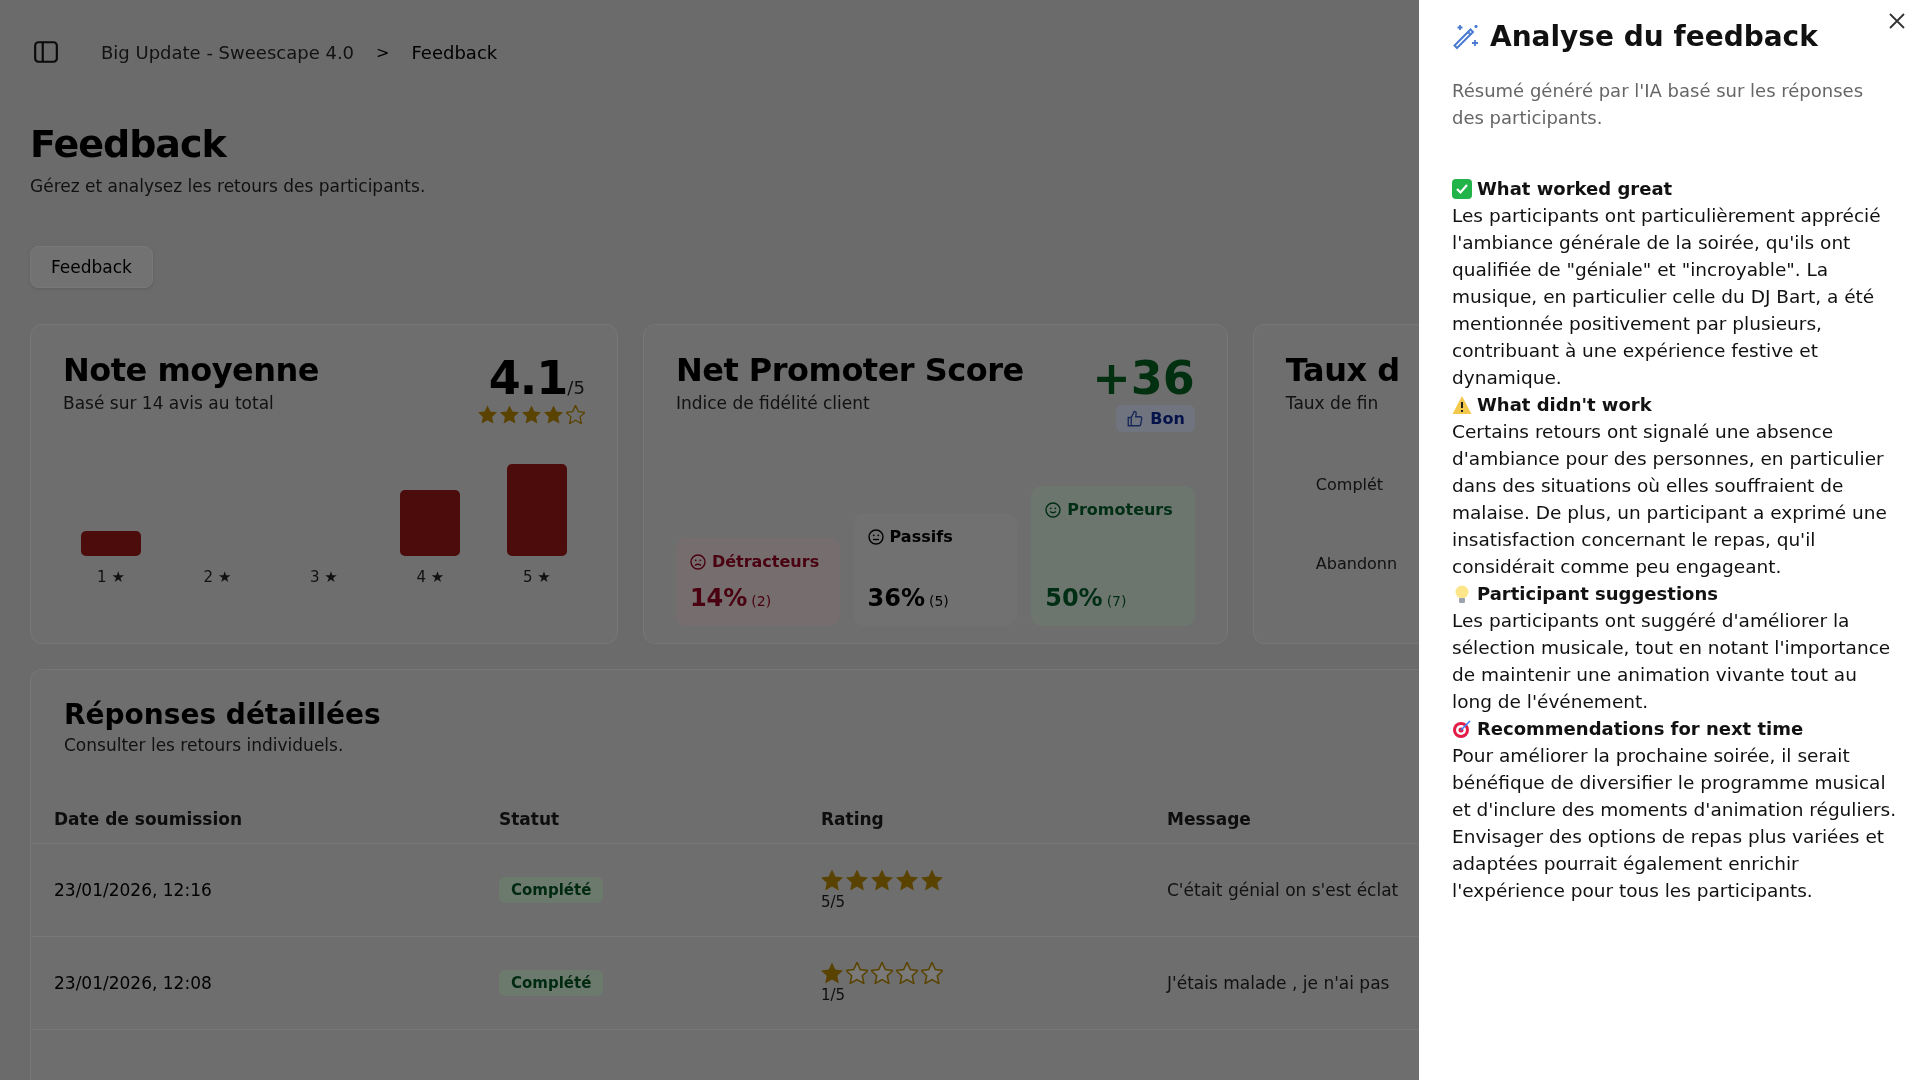  What do you see at coordinates (1462, 728) in the screenshot?
I see `target-icon` at bounding box center [1462, 728].